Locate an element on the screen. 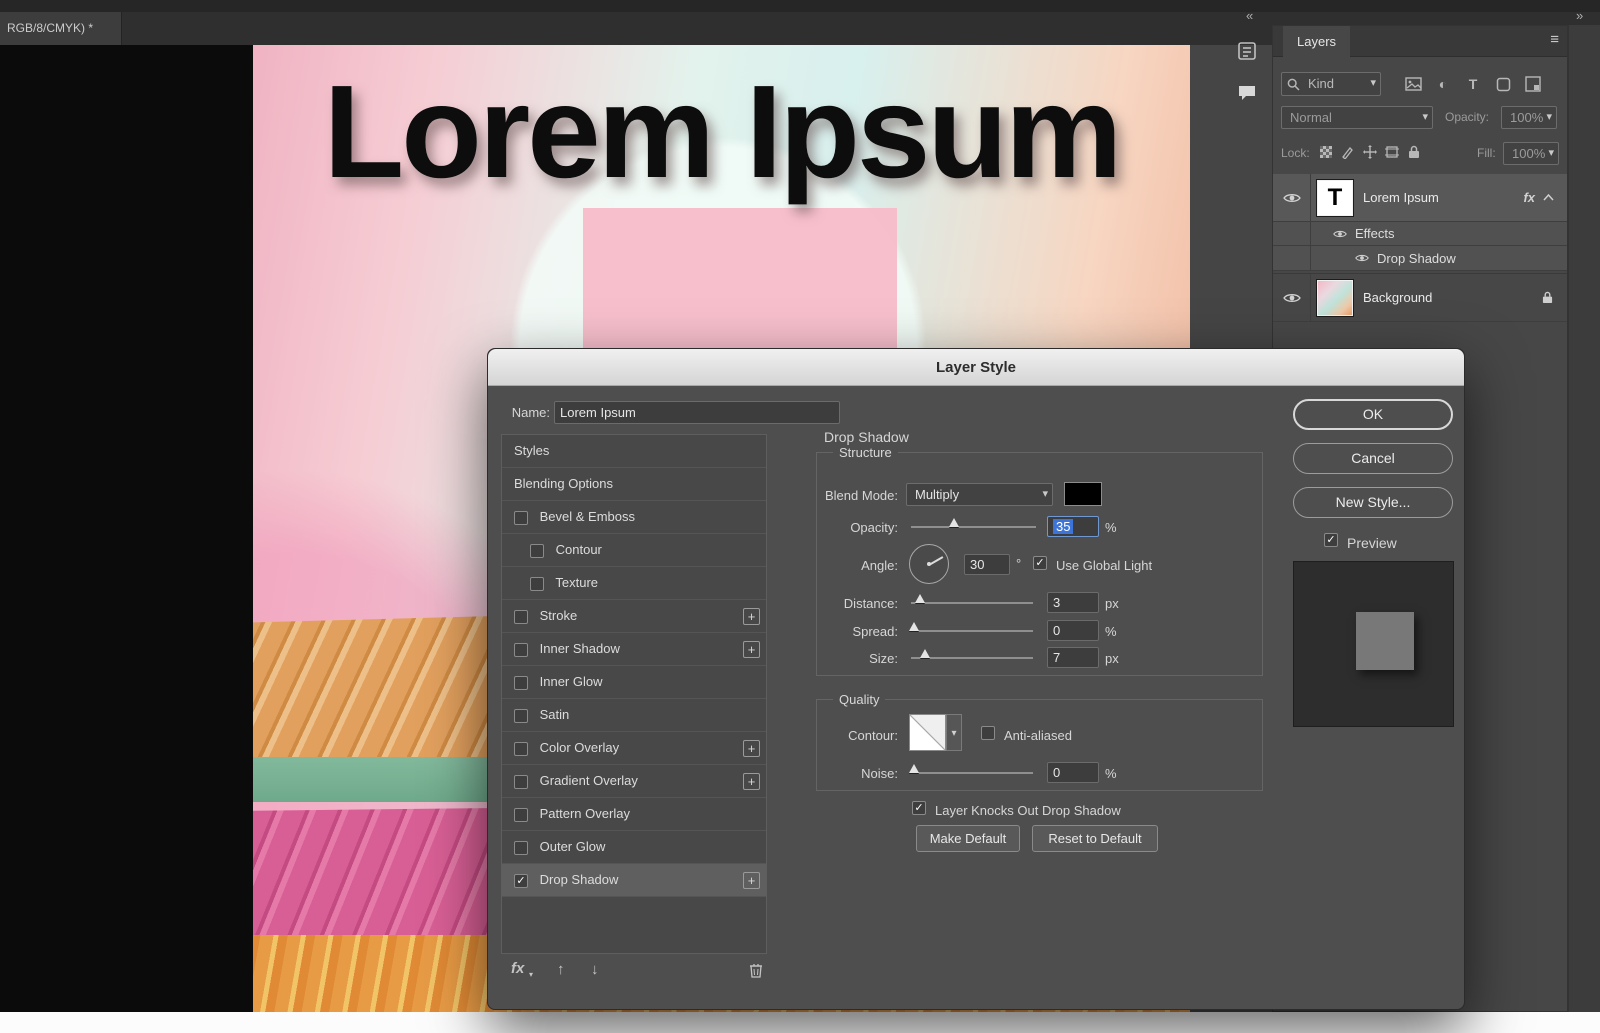  name-input: Lorem Ipsum is located at coordinates (697, 412).